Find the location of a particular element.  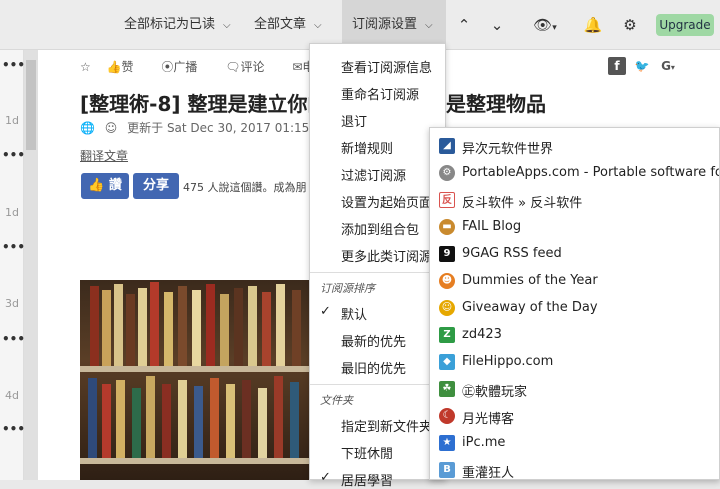

menu-item-more-like-this: 更多此类订阅源 is located at coordinates (386, 255).